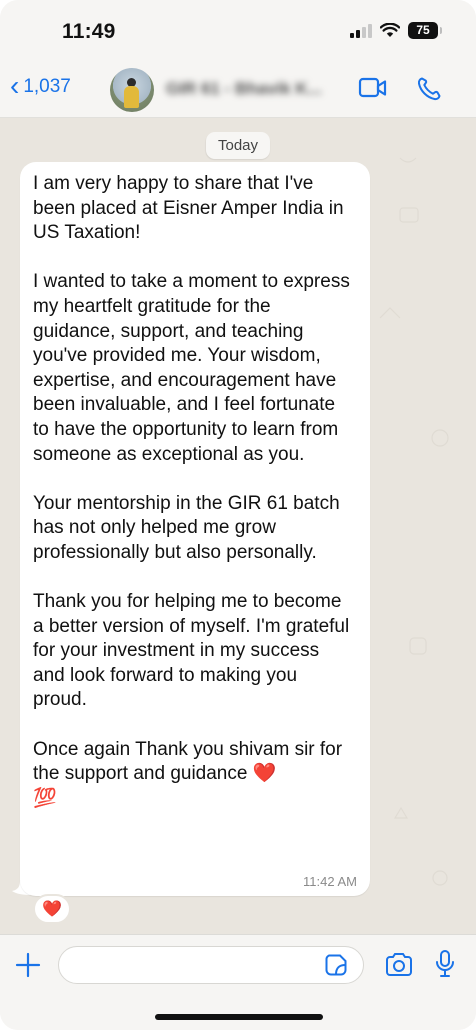 The width and height of the screenshot is (476, 1030). I want to click on status-bar: 11:49 75, so click(238, 31).